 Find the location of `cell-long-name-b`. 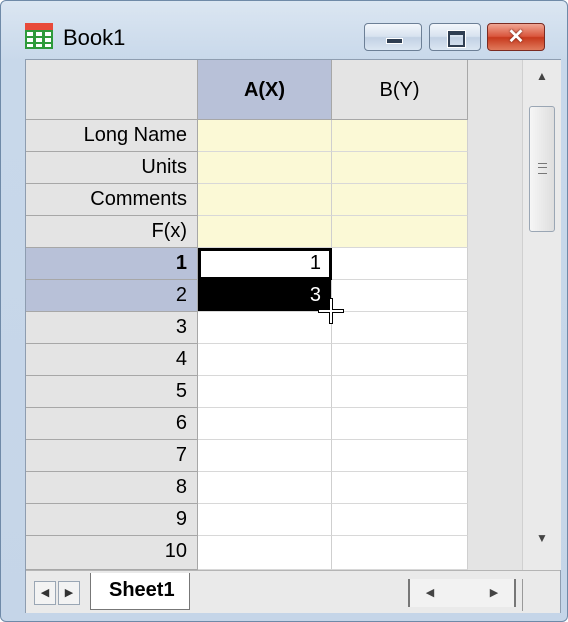

cell-long-name-b is located at coordinates (400, 136).